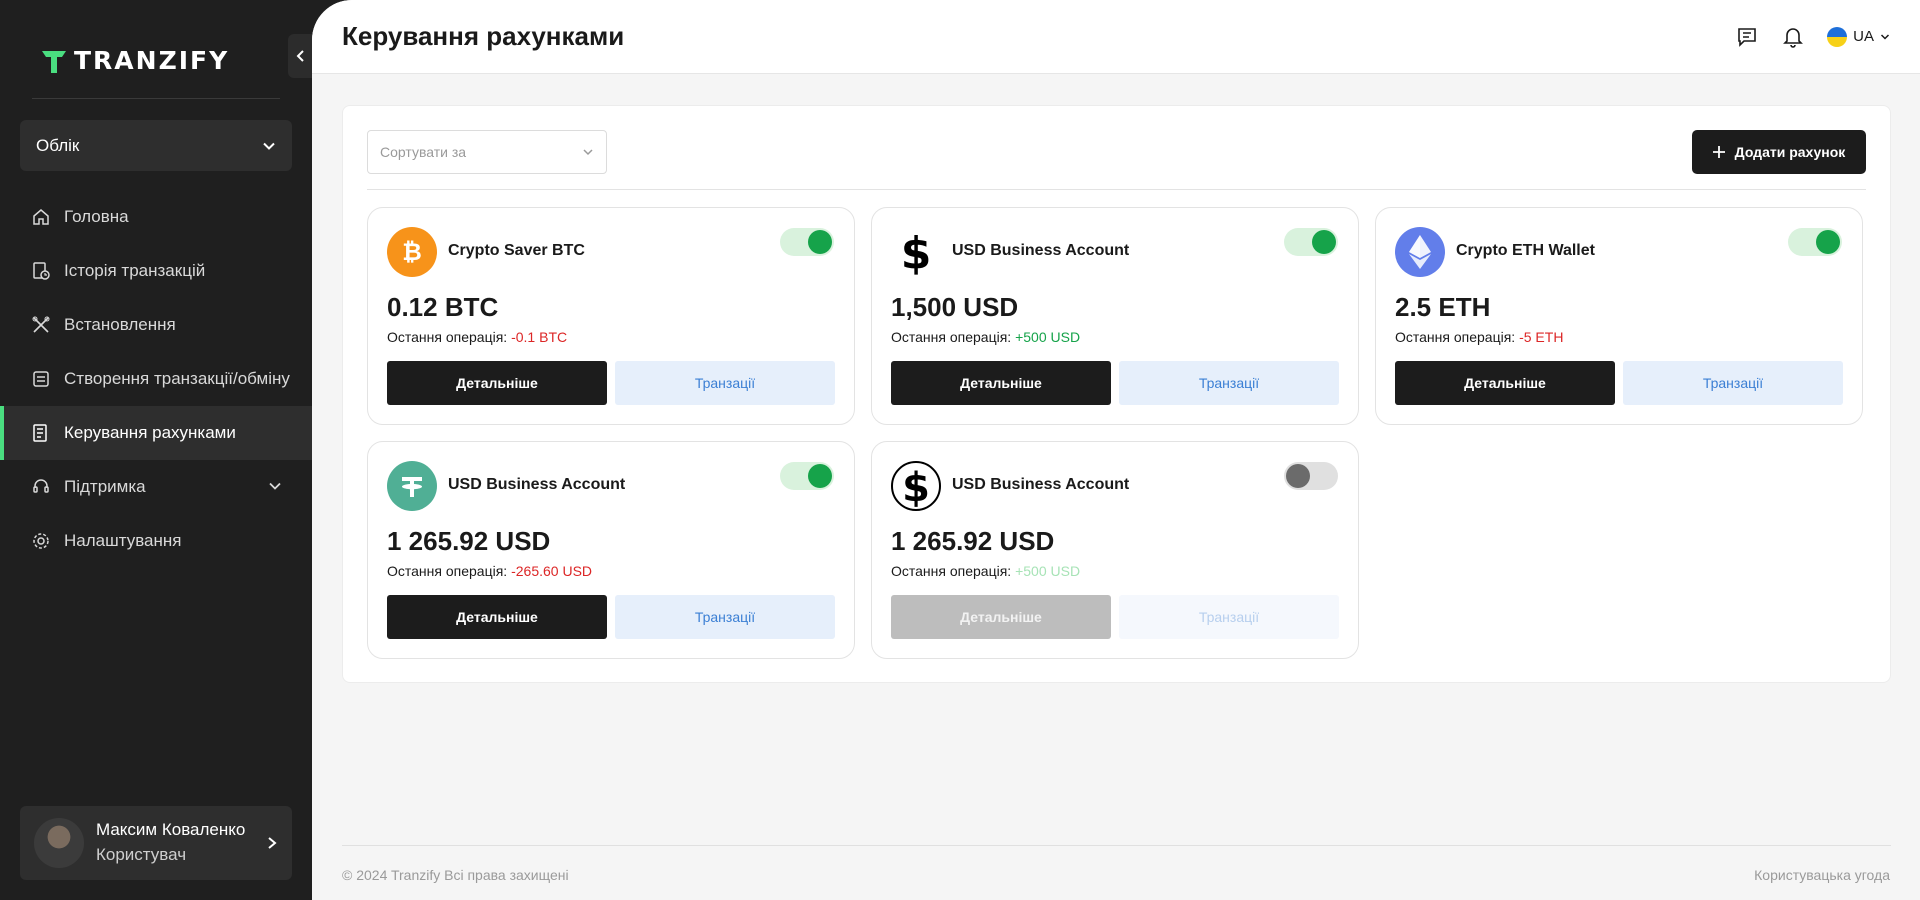 This screenshot has width=1920, height=900. I want to click on last-operation: Остання операція: -0.1 BTC, so click(477, 337).